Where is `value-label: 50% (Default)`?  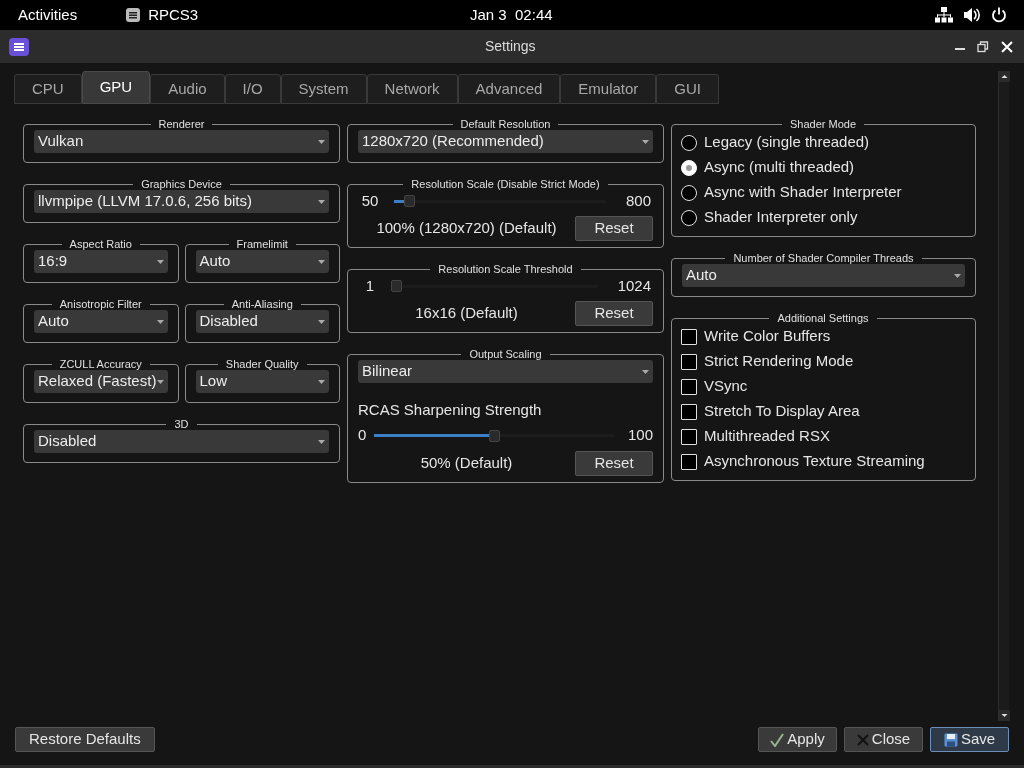
value-label: 50% (Default) is located at coordinates (466, 462).